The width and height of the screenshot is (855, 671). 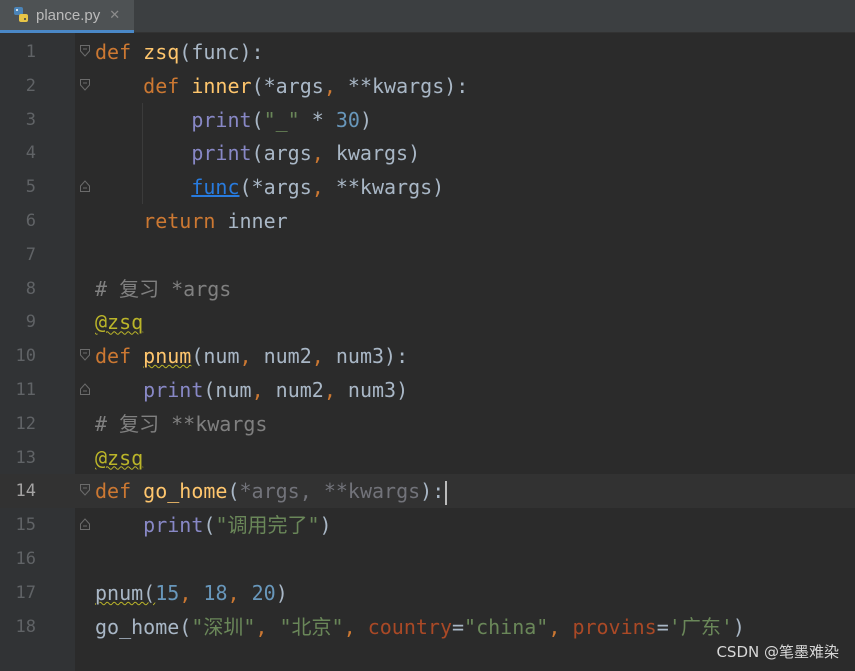 I want to click on code-line: 15 print("调用完了"), so click(x=427, y=525).